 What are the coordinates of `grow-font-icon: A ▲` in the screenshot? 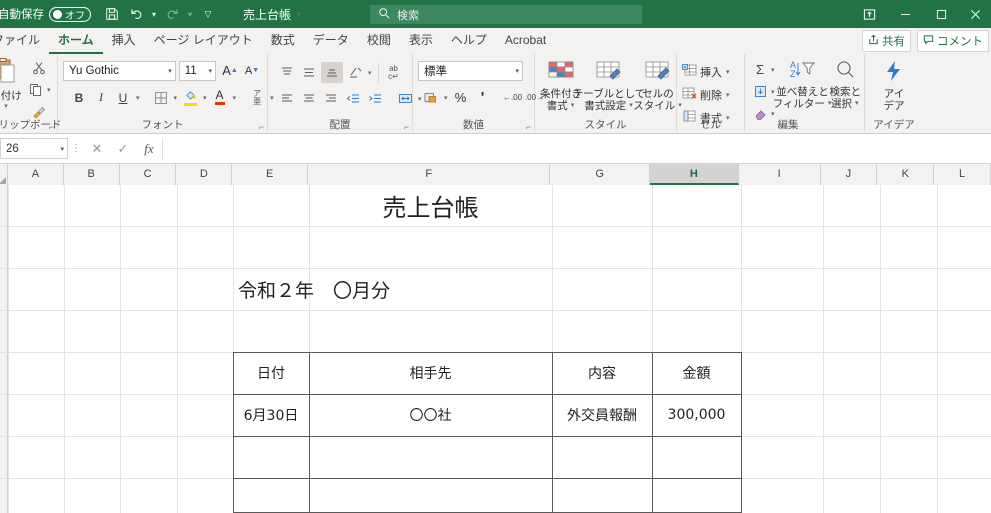 It's located at (230, 70).